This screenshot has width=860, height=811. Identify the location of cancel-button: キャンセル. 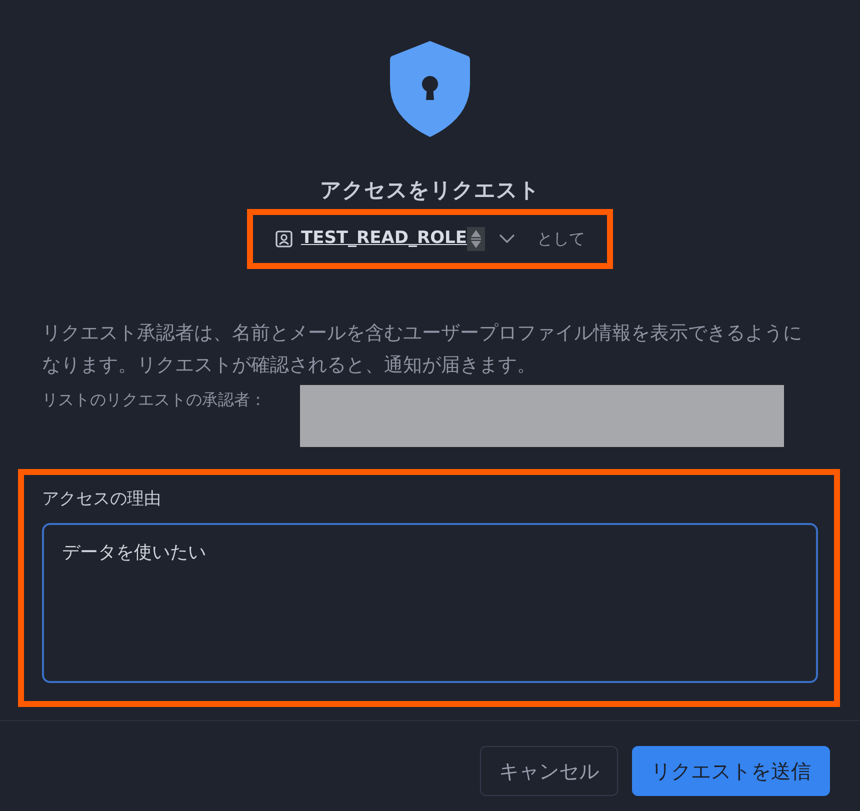
(549, 771).